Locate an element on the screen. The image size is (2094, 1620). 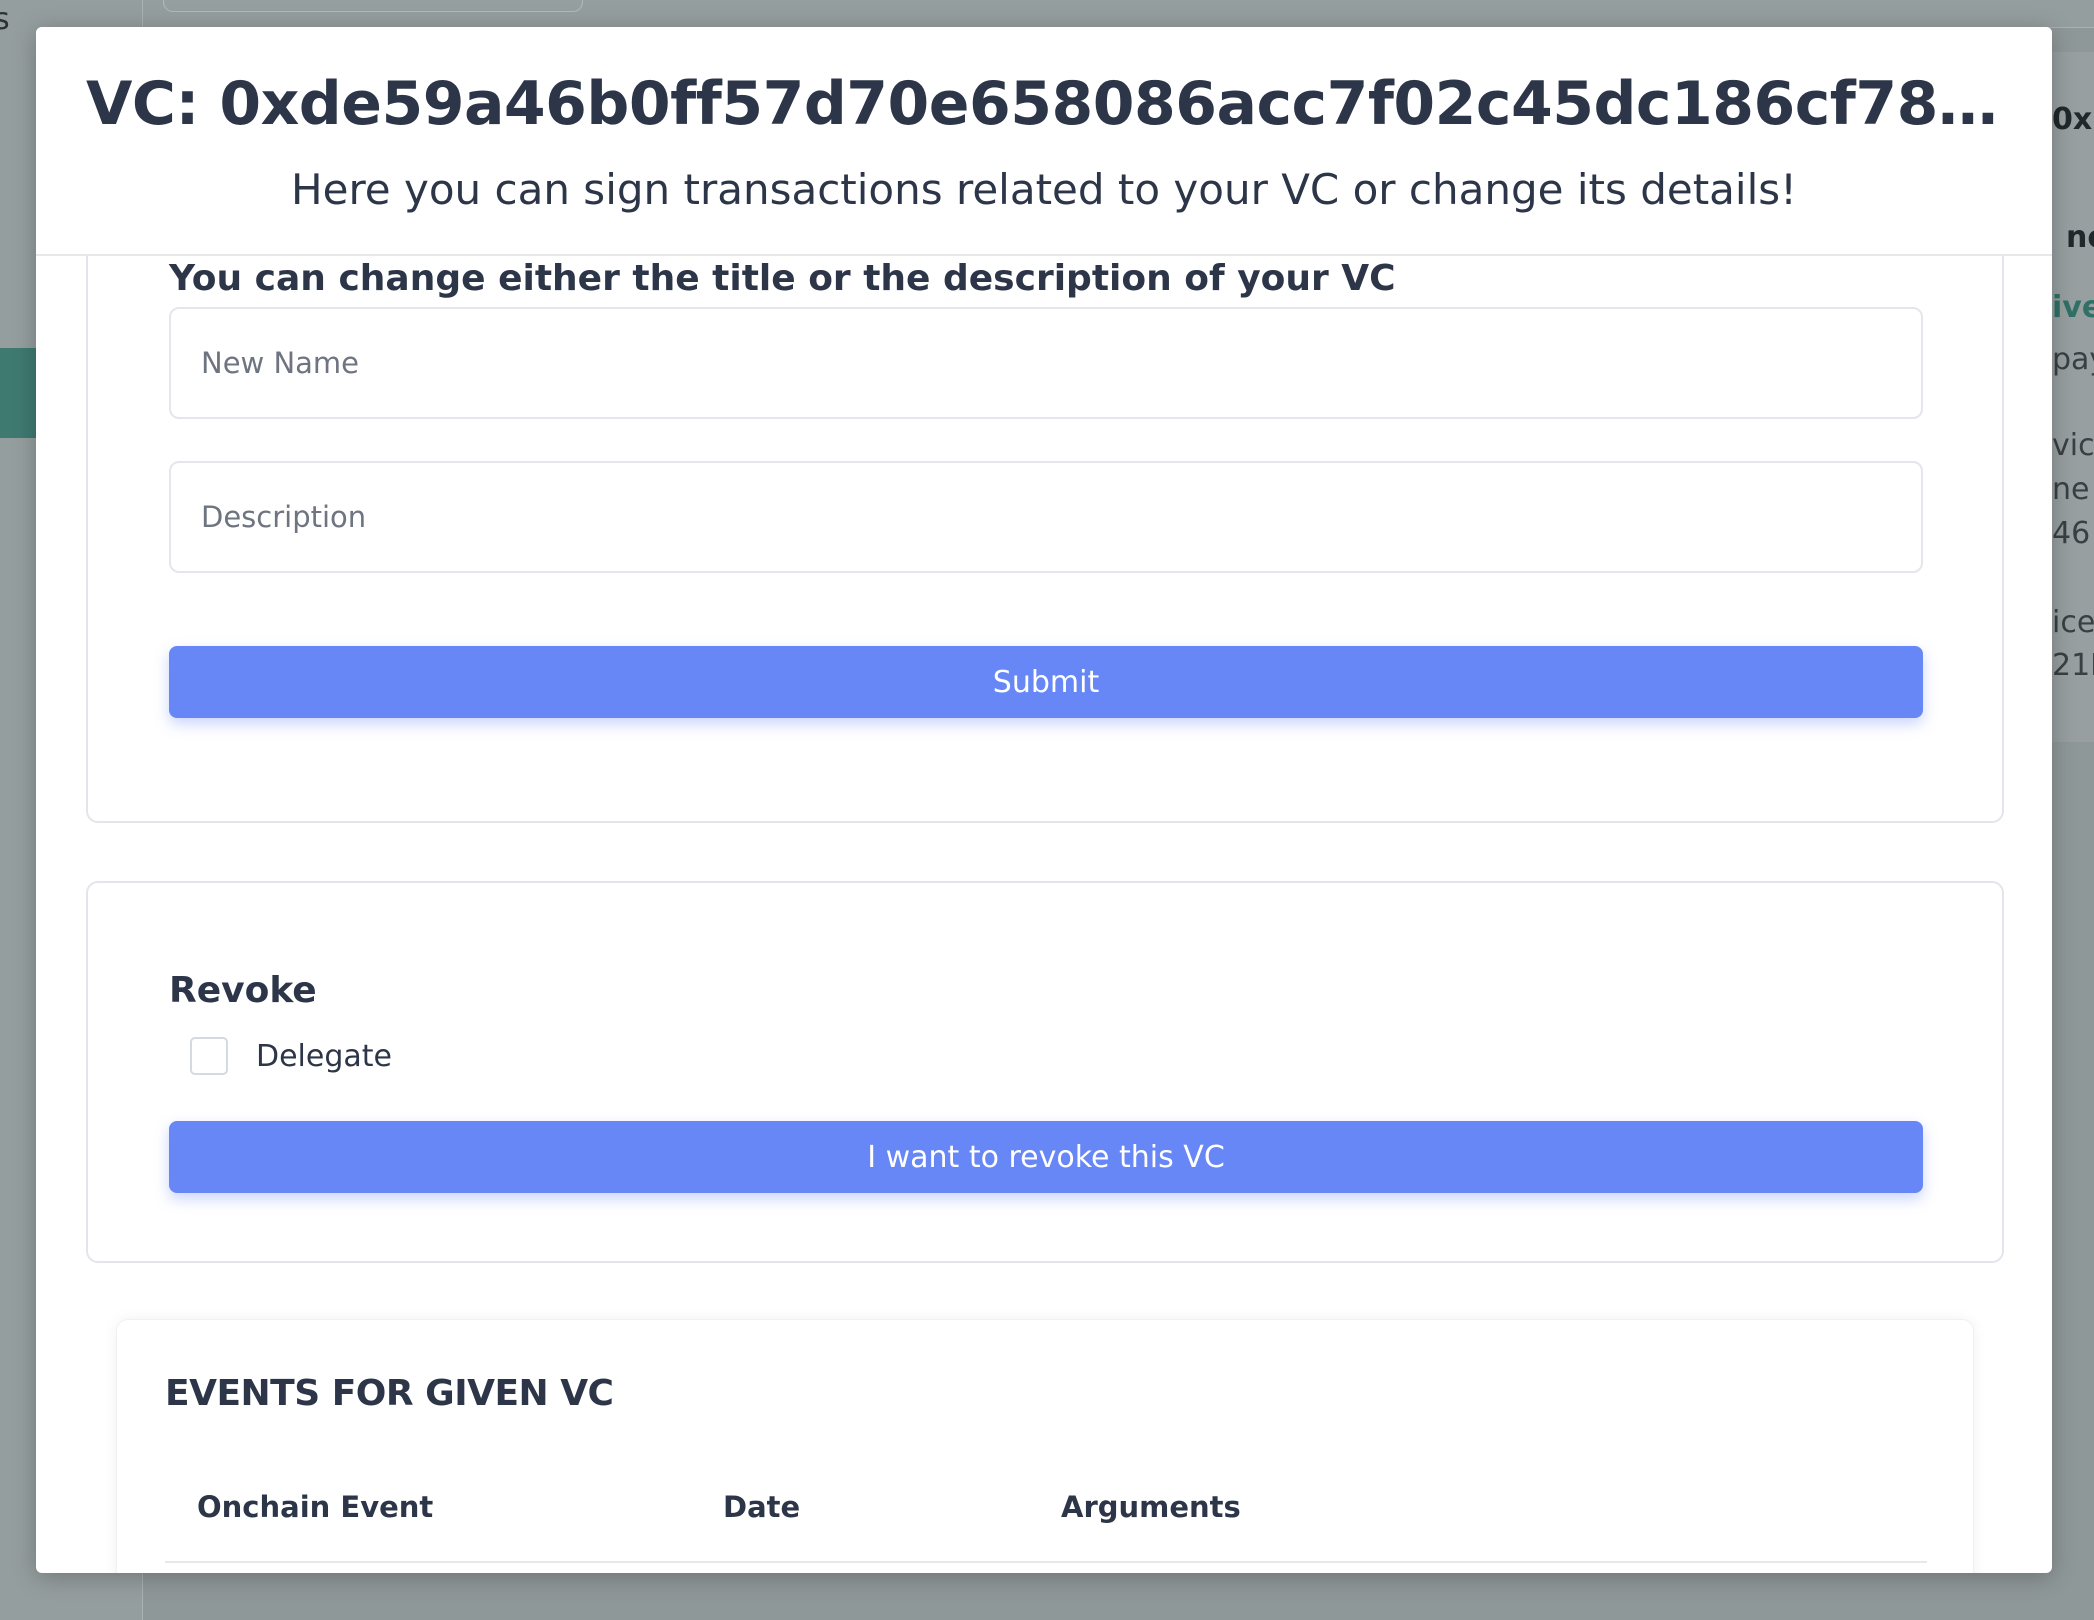
background-text: pay is located at coordinates (2073, 359).